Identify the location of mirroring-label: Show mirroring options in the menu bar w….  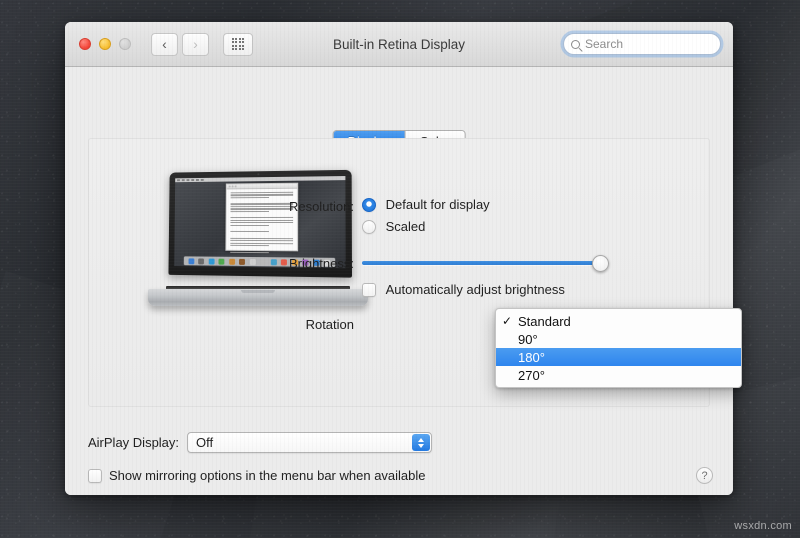
(267, 475).